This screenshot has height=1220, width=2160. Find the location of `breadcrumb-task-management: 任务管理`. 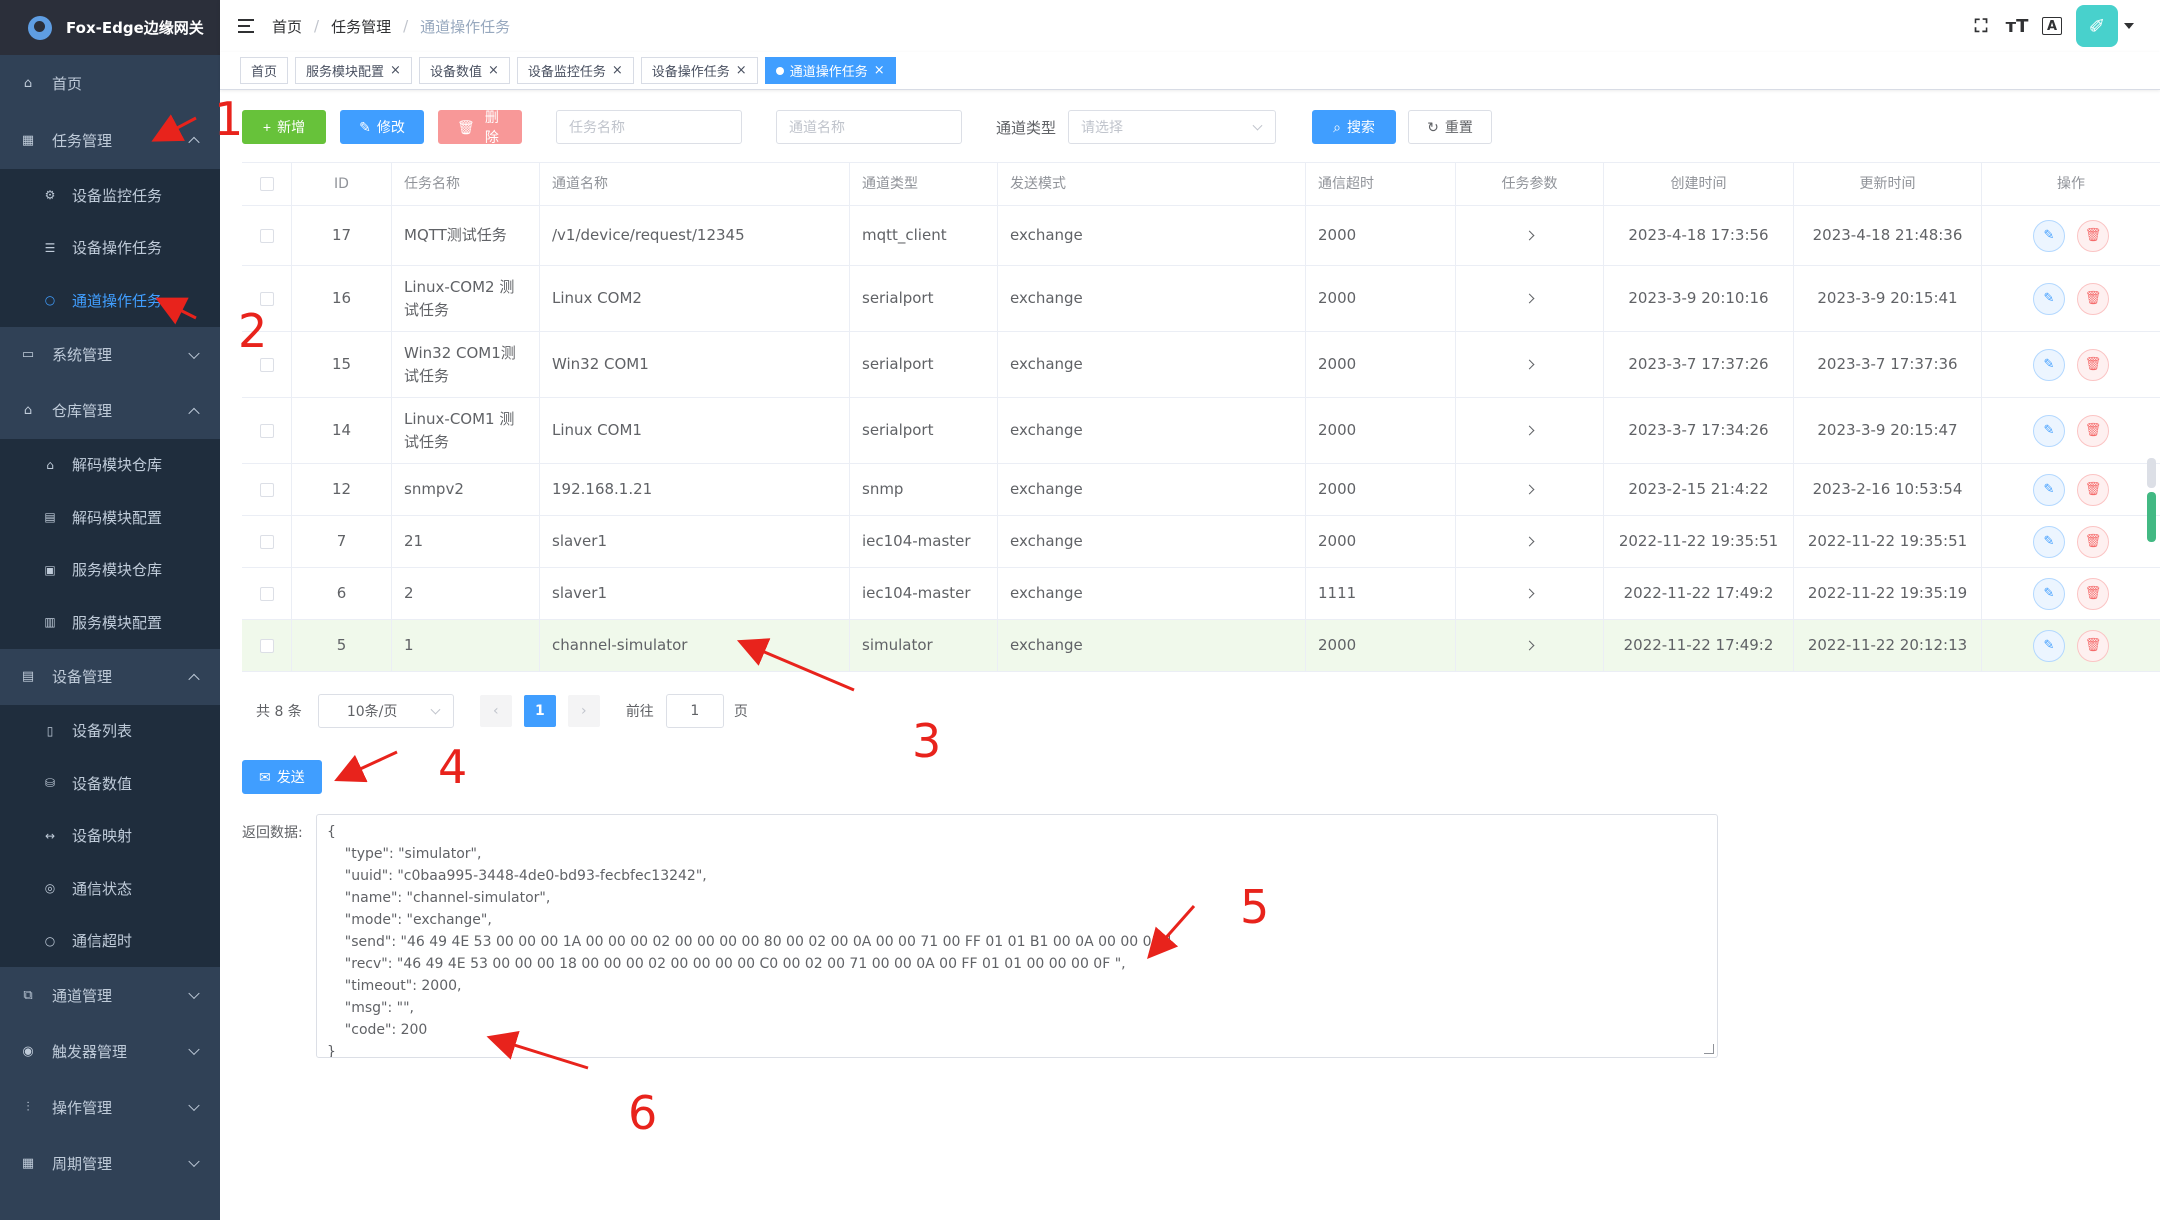

breadcrumb-task-management: 任务管理 is located at coordinates (361, 26).